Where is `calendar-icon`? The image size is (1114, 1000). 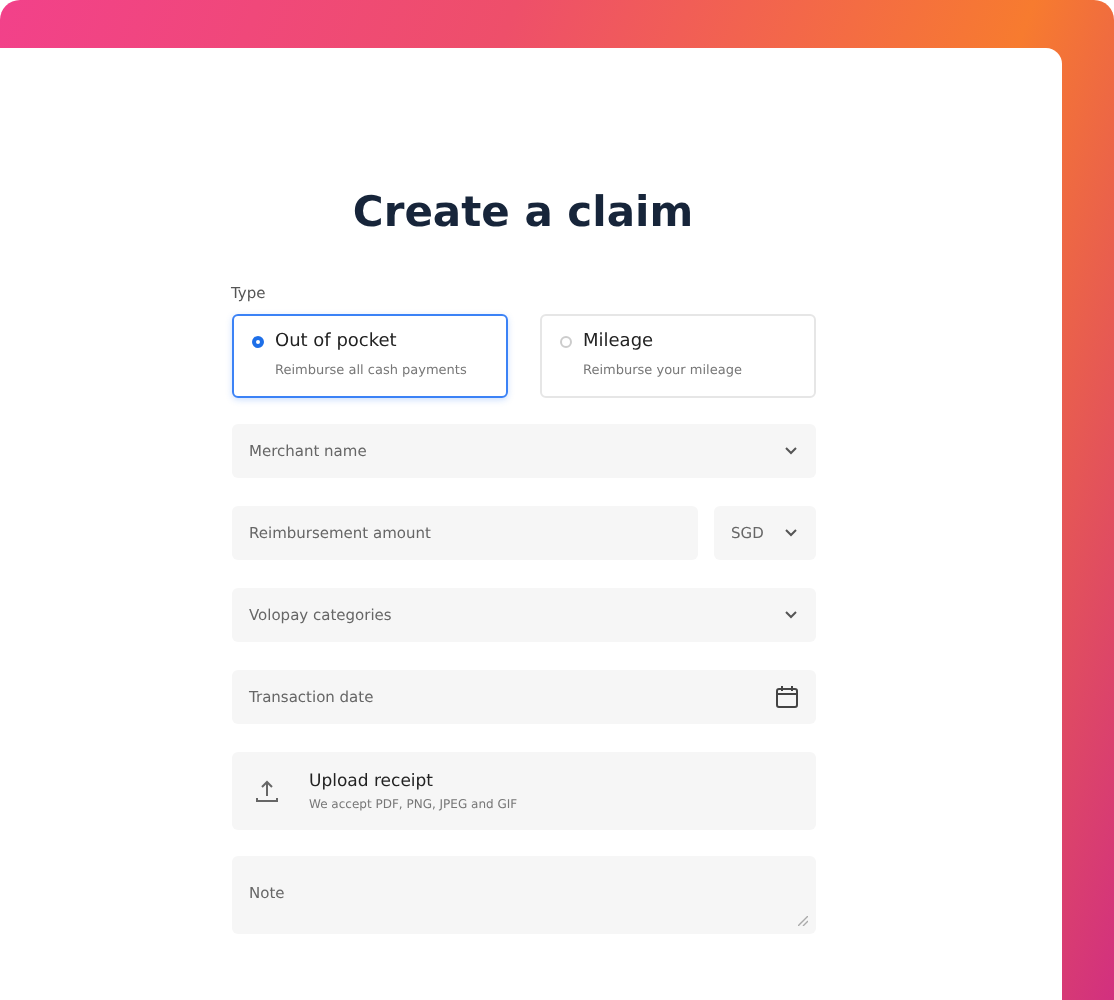
calendar-icon is located at coordinates (786, 697).